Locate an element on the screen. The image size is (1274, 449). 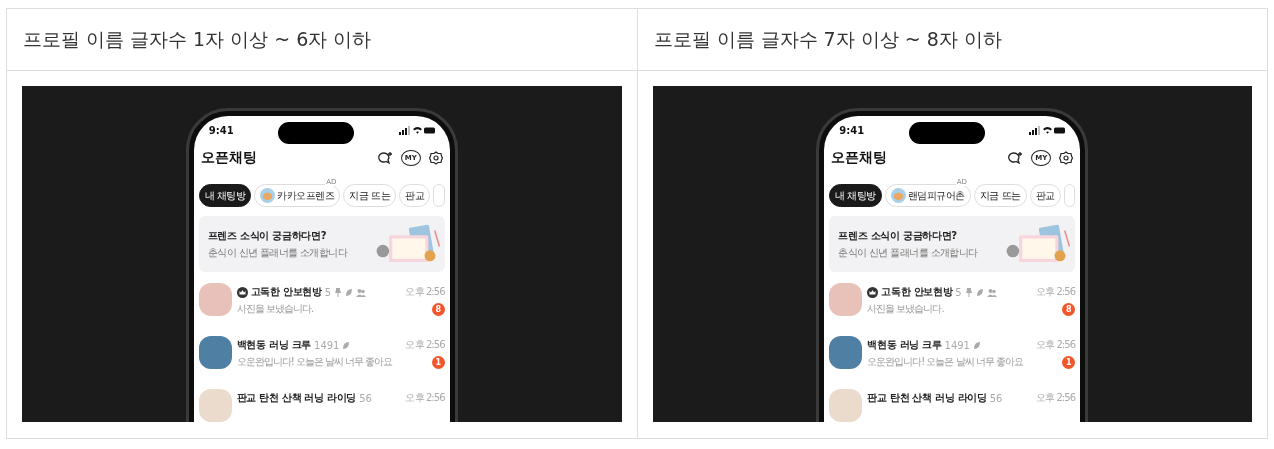
column-heading: 프로필 이름 글자수 7자 이상 ~ 8자 이하 is located at coordinates (827, 39).